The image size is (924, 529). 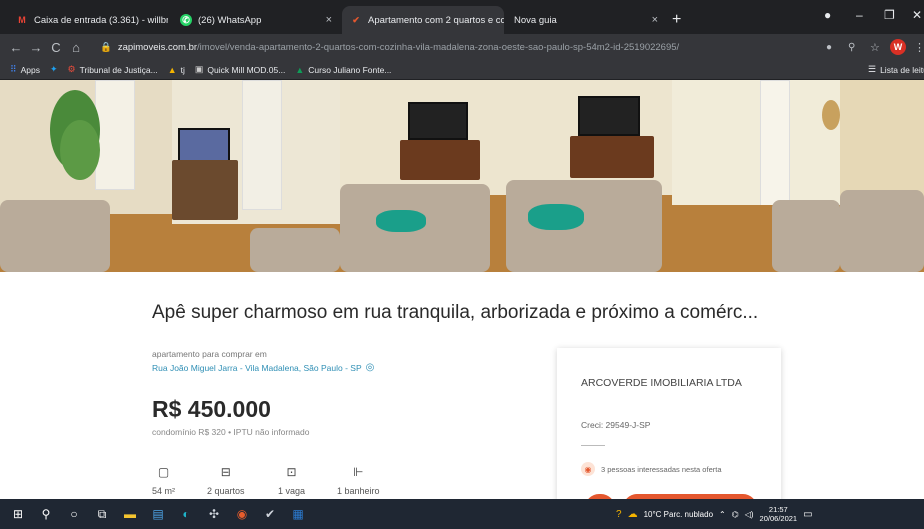 What do you see at coordinates (209, 354) in the screenshot?
I see `listing-kind: apartamento para comprar em` at bounding box center [209, 354].